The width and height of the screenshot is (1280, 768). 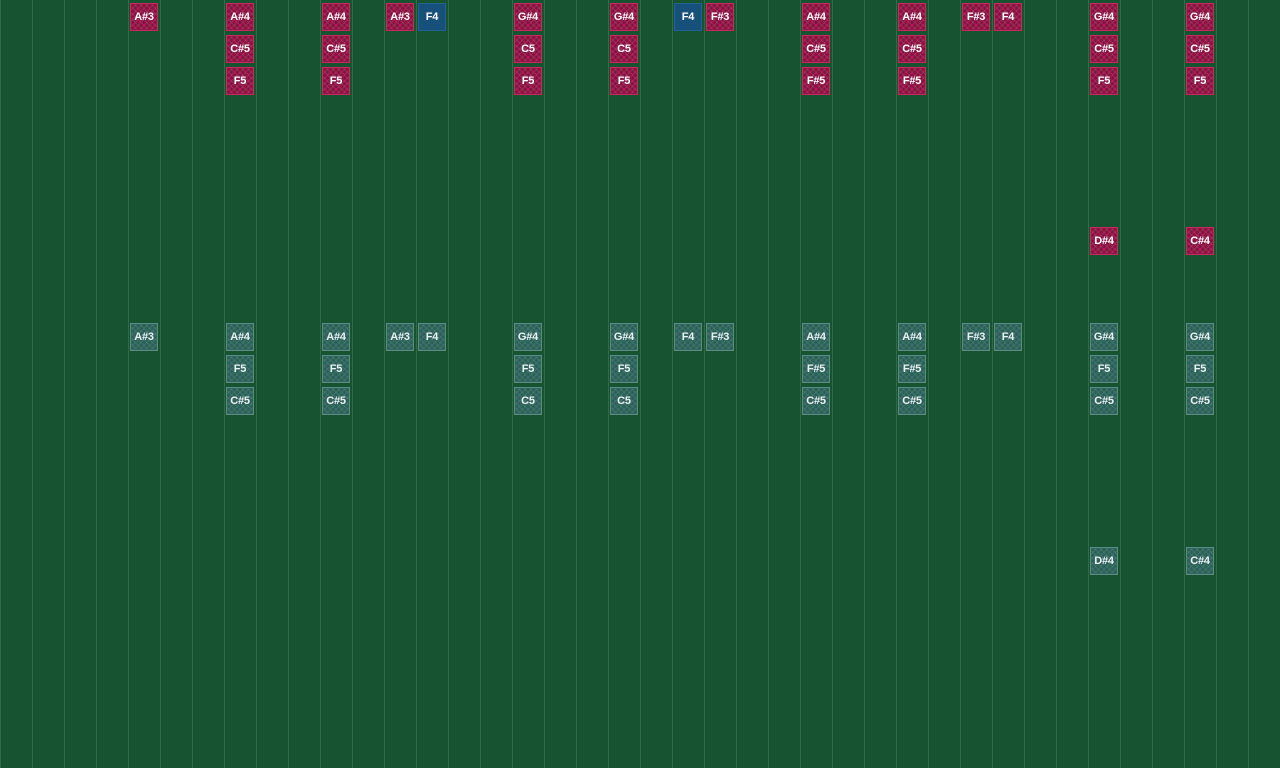 What do you see at coordinates (1104, 241) in the screenshot?
I see `falling-note: D#4` at bounding box center [1104, 241].